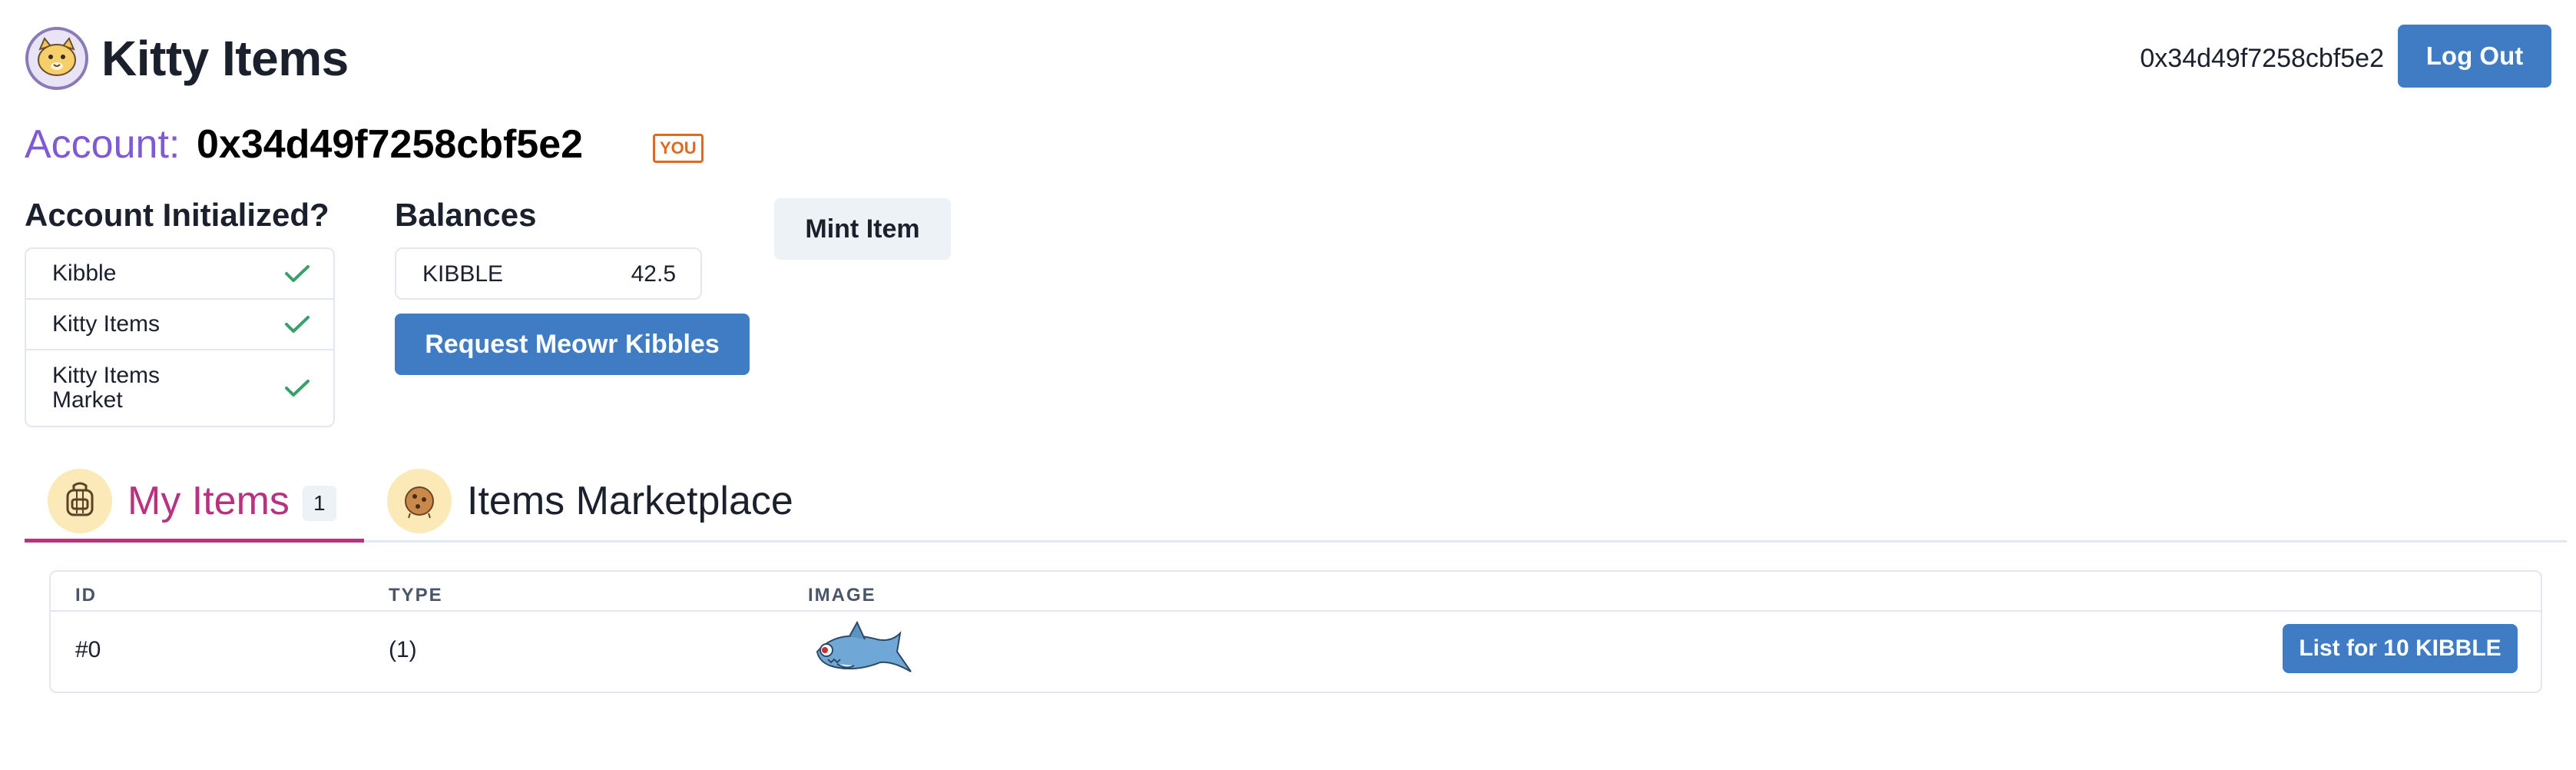  What do you see at coordinates (463, 274) in the screenshot?
I see `balance-token: KIBBLE` at bounding box center [463, 274].